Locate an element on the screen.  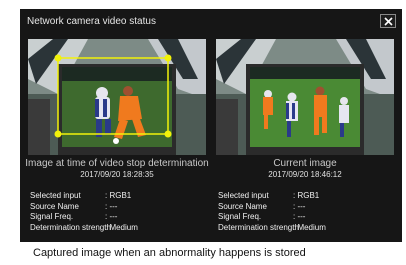
dialog-title: Network camera video status is located at coordinates (91, 21).